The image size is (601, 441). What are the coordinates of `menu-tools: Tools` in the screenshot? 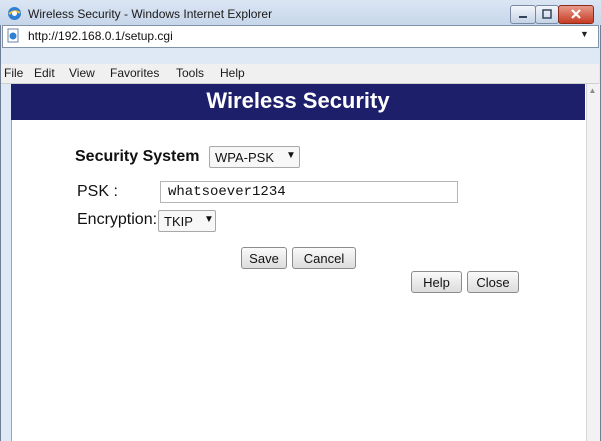 It's located at (190, 73).